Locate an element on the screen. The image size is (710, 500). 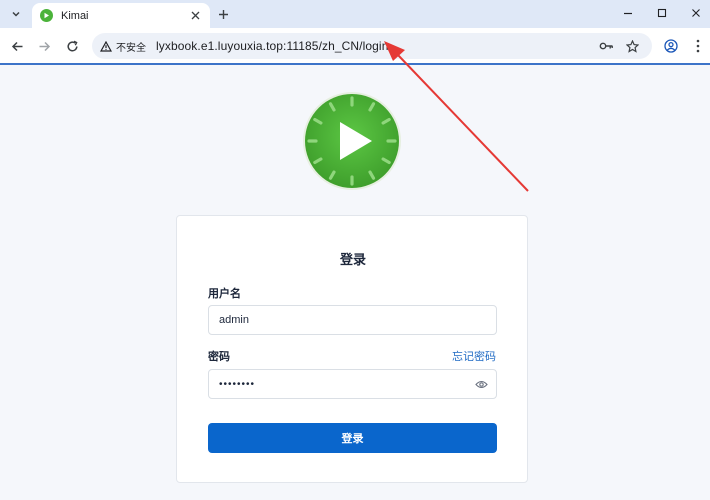
profile-icon is located at coordinates (671, 46).